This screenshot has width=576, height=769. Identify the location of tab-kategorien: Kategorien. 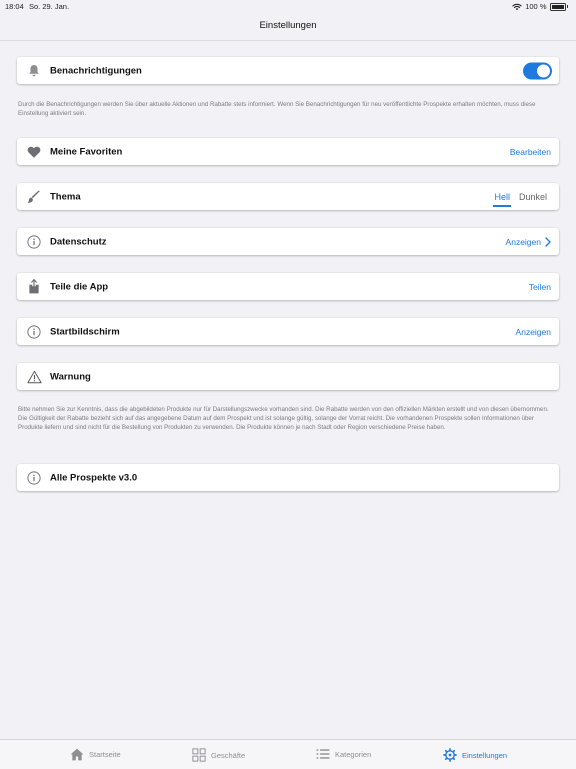
(343, 754).